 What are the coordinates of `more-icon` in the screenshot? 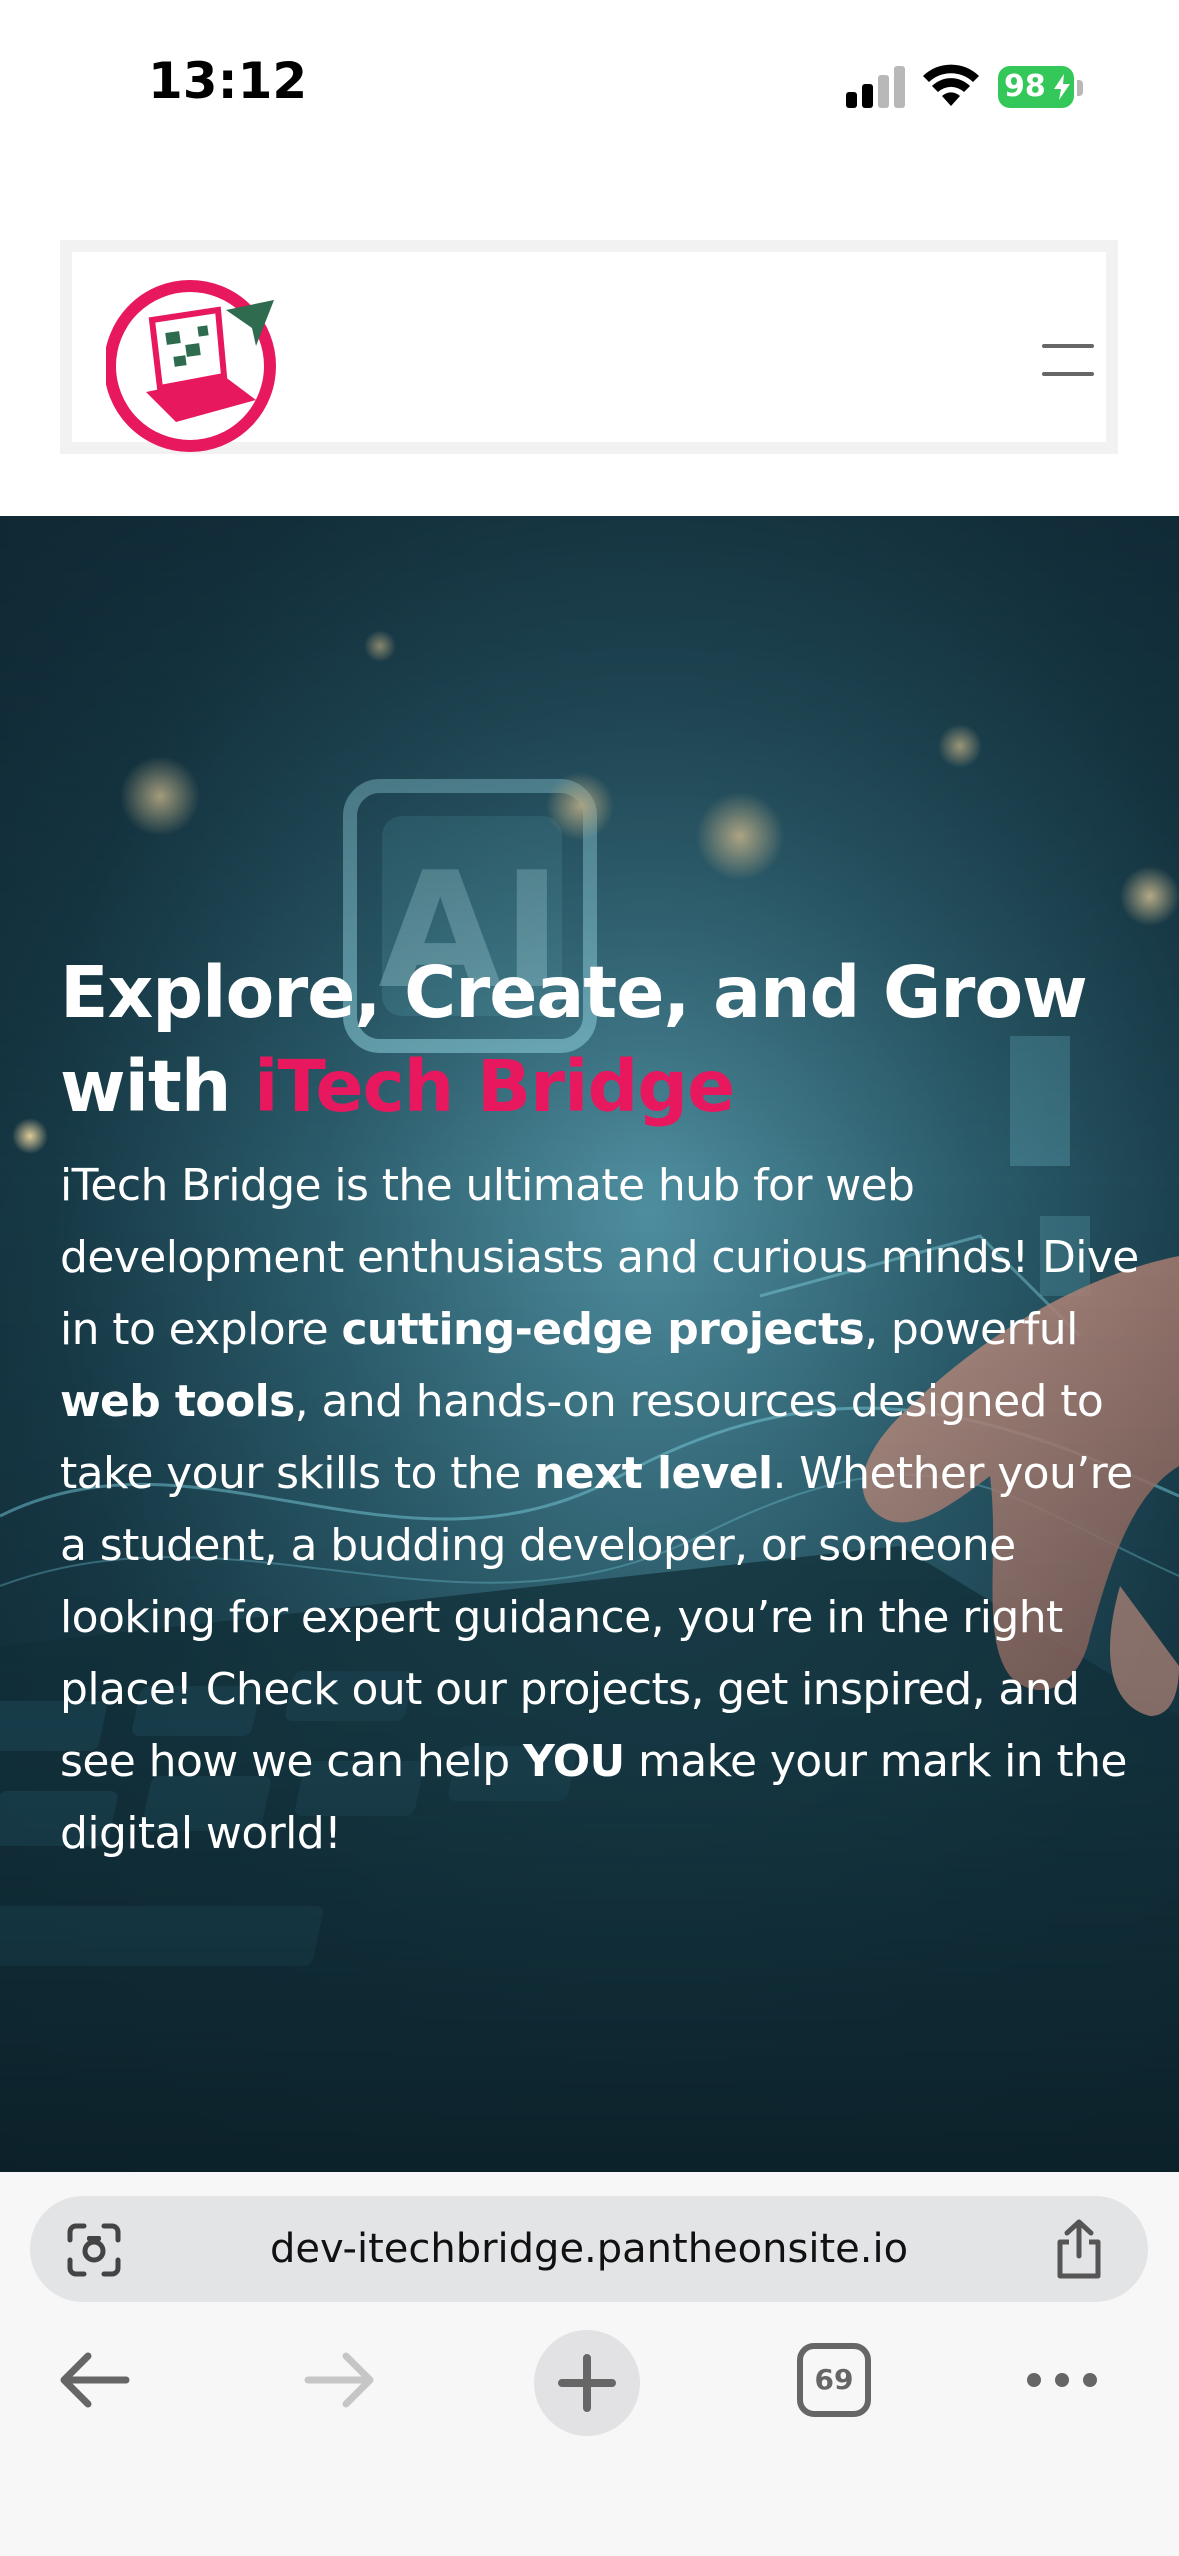 It's located at (1062, 2380).